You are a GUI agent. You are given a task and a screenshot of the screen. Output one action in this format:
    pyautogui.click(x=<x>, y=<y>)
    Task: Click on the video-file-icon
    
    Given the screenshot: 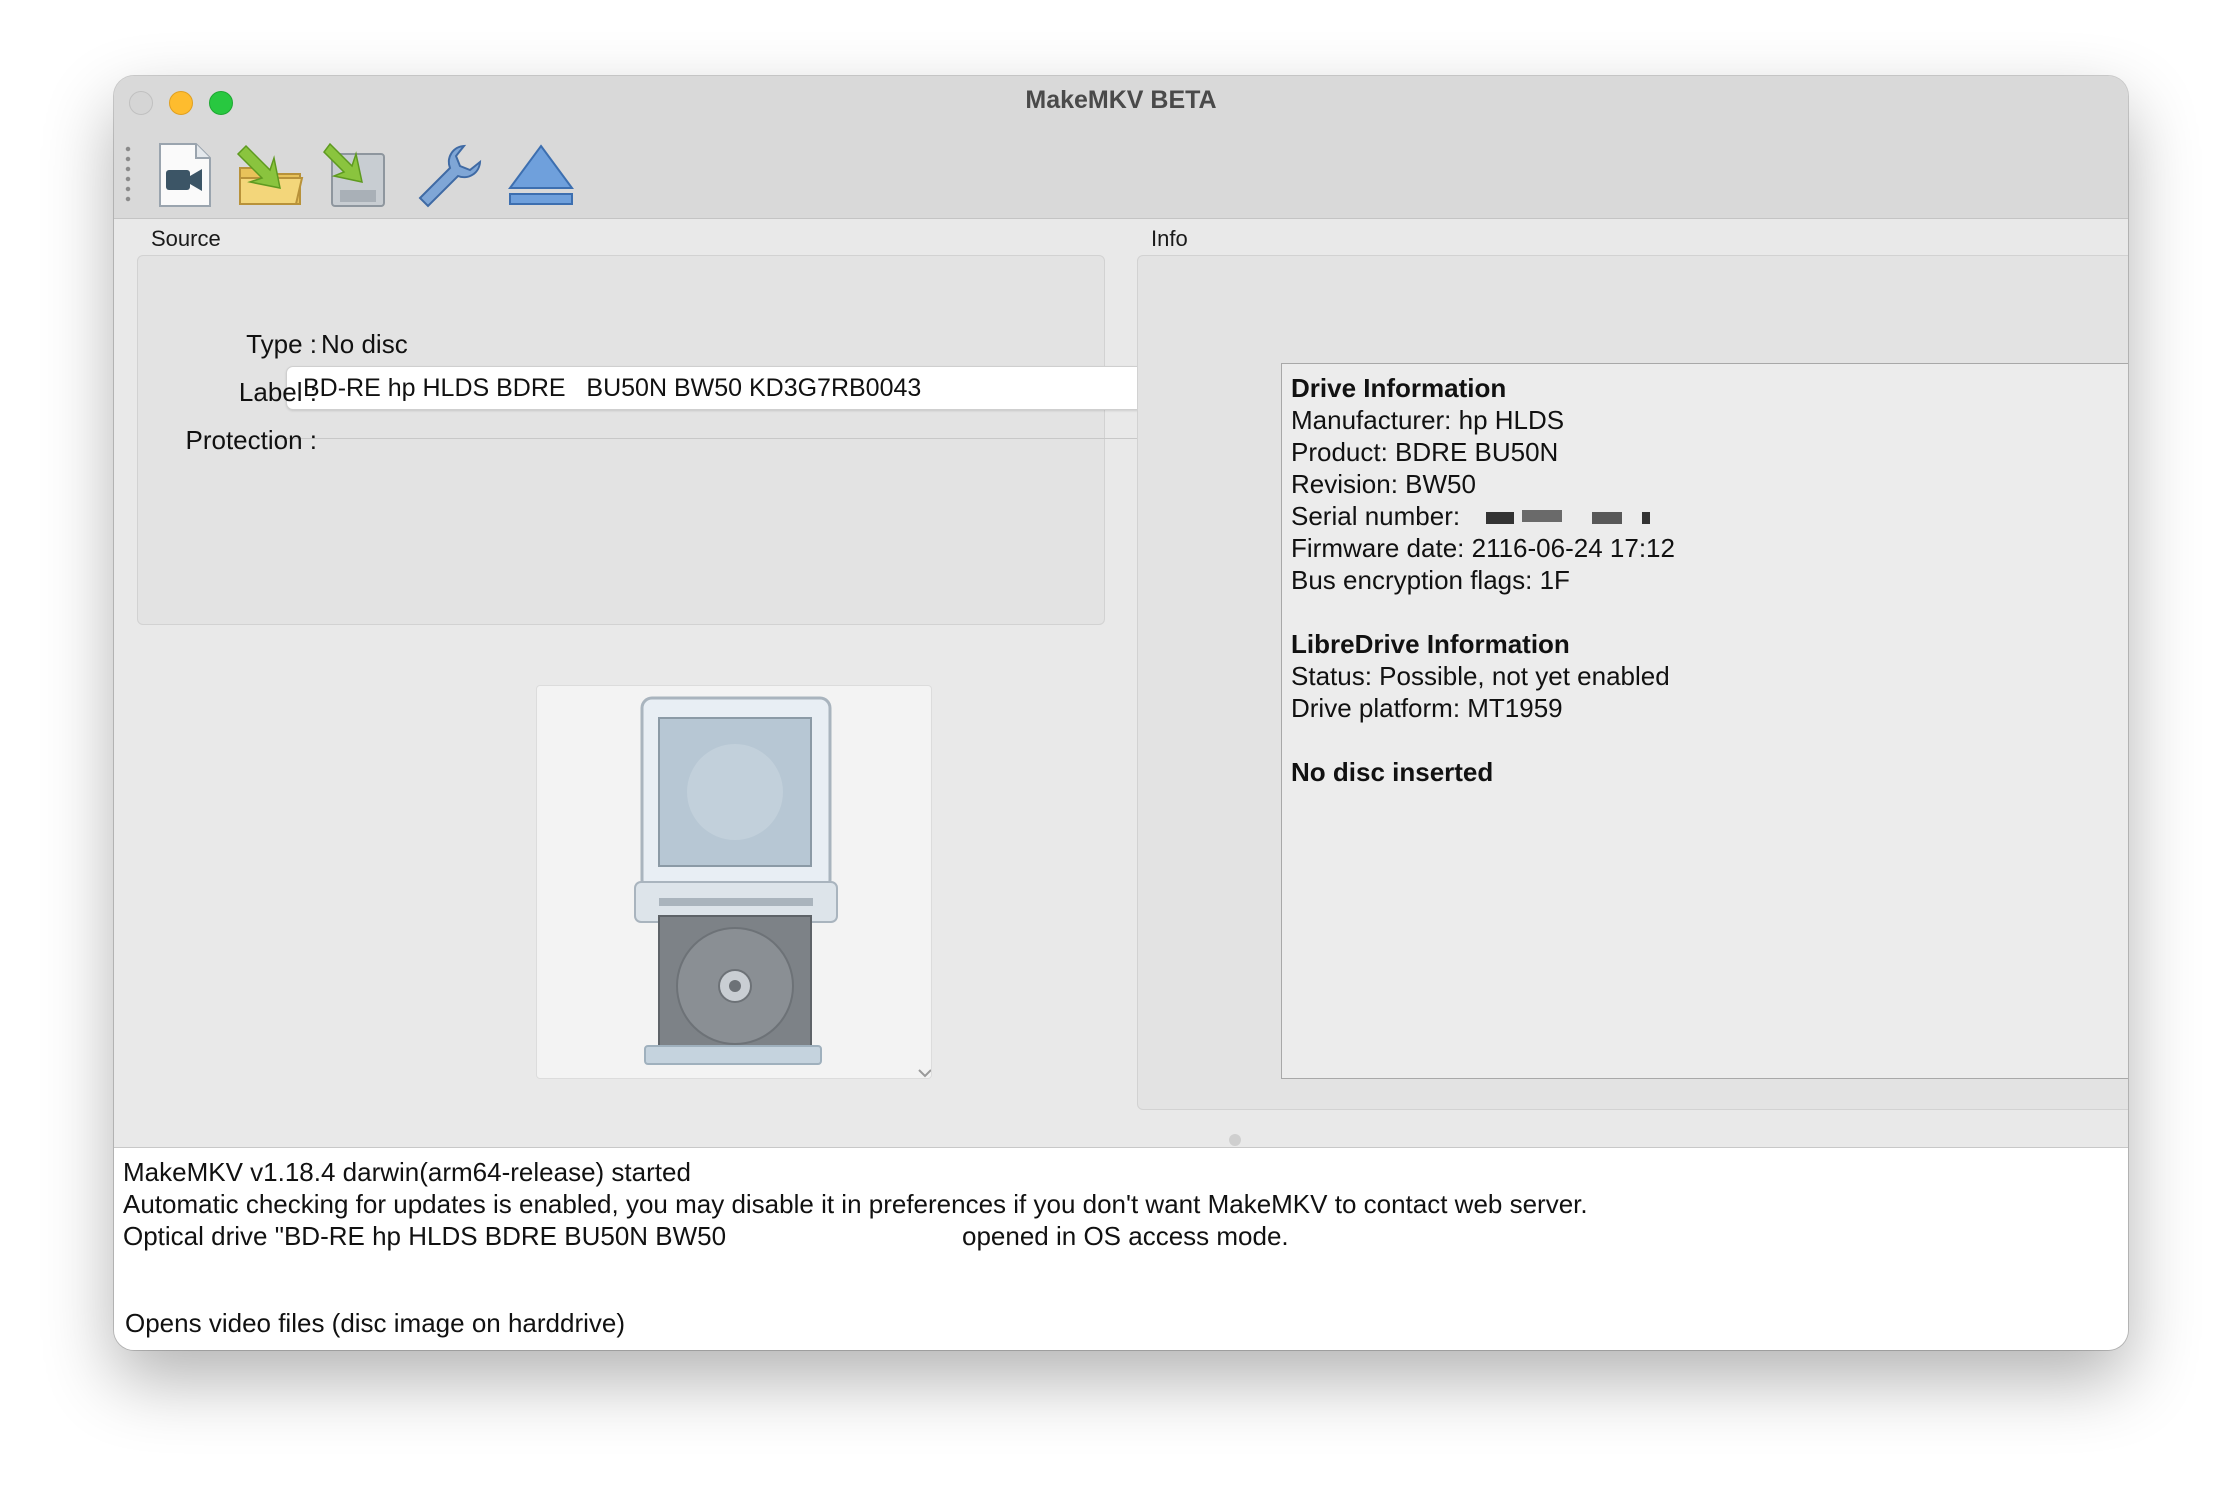 What is the action you would take?
    pyautogui.click(x=185, y=175)
    